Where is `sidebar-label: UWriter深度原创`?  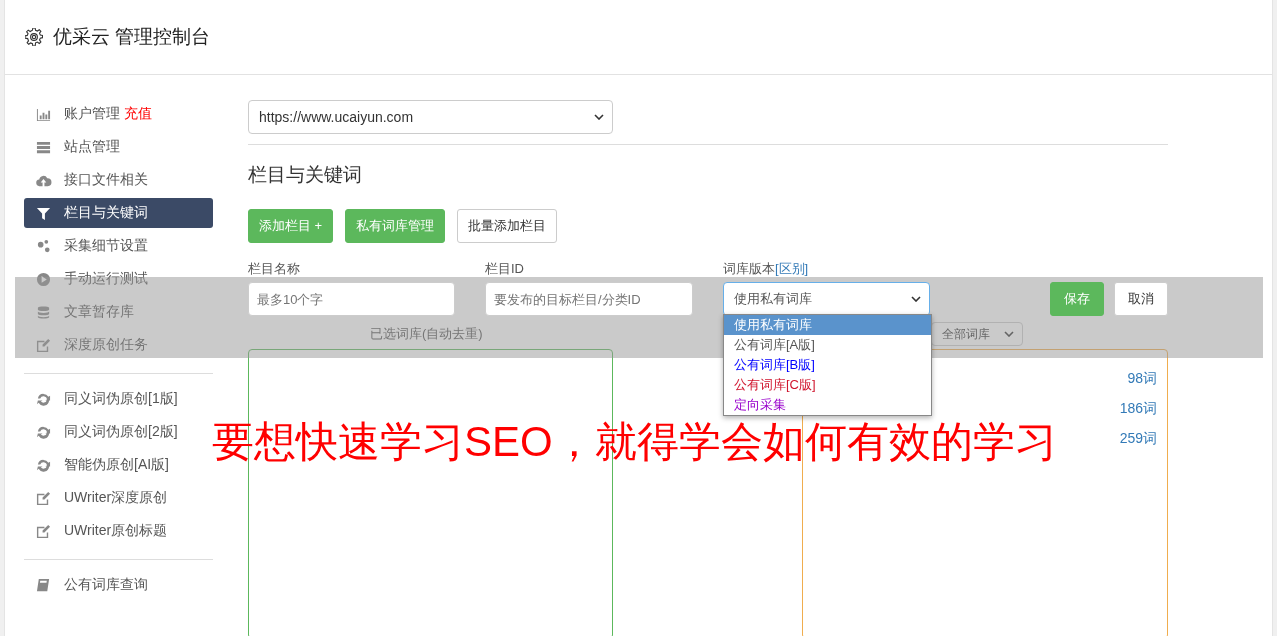
sidebar-label: UWriter深度原创 is located at coordinates (116, 498).